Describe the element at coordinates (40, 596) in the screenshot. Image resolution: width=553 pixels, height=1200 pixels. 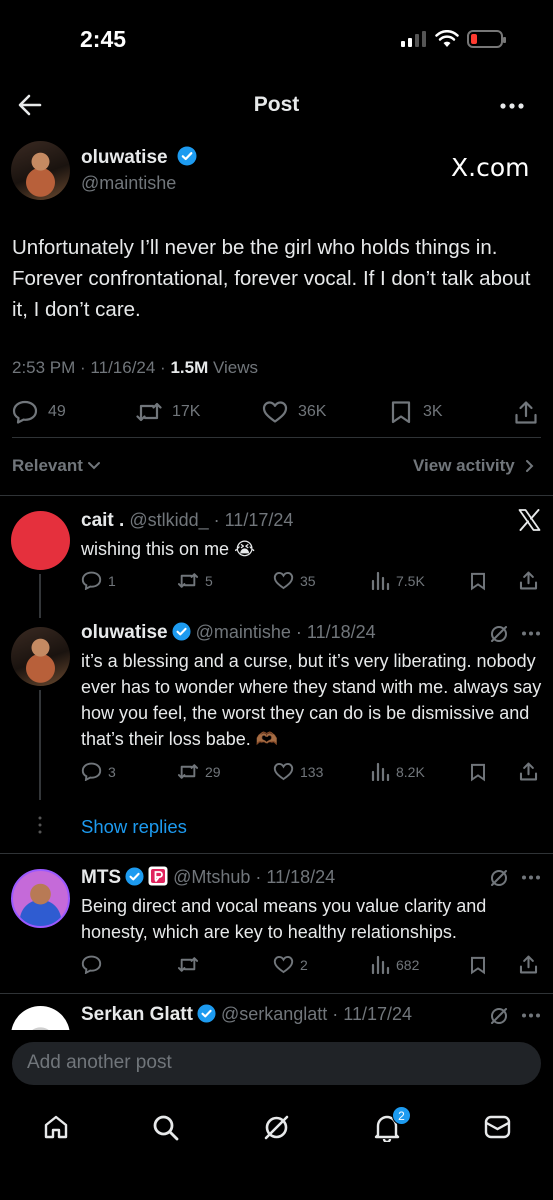
I see `thread-line` at that location.